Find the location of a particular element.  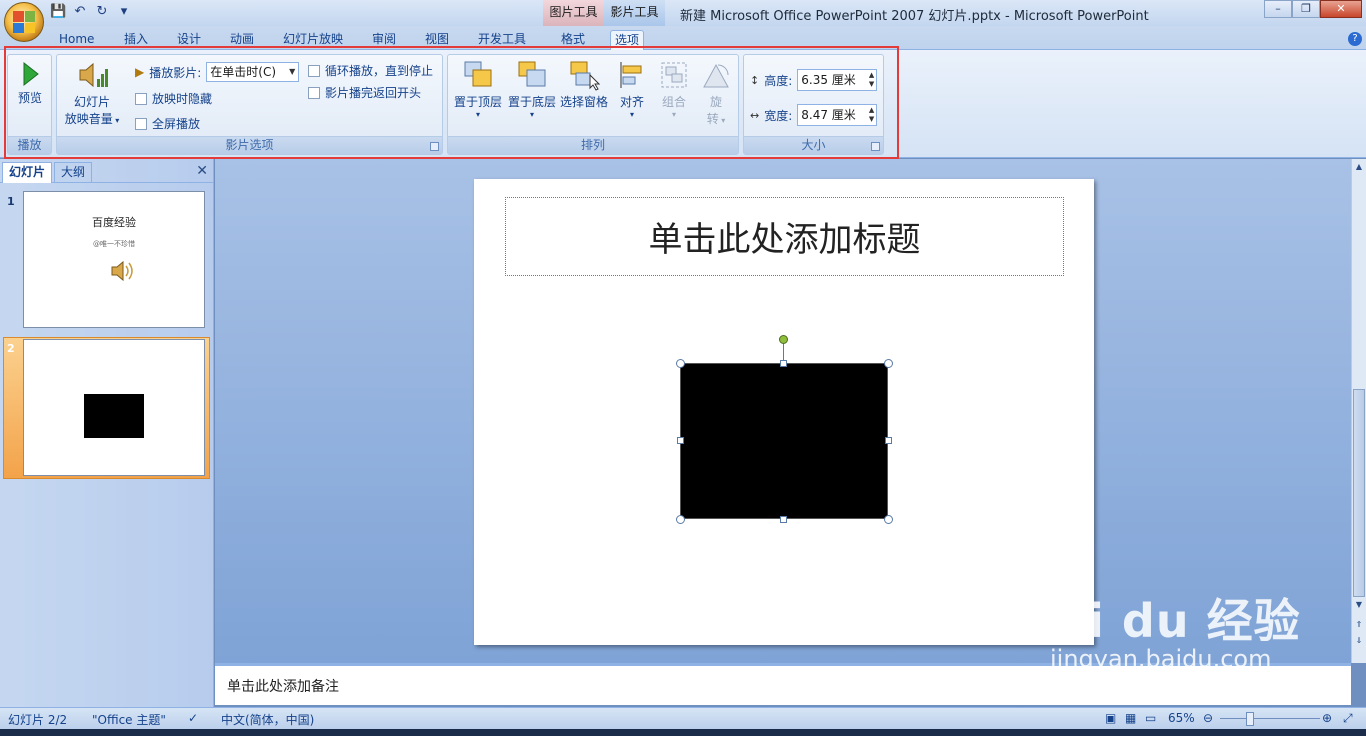

tab-insert: 插入 is located at coordinates (136, 40).